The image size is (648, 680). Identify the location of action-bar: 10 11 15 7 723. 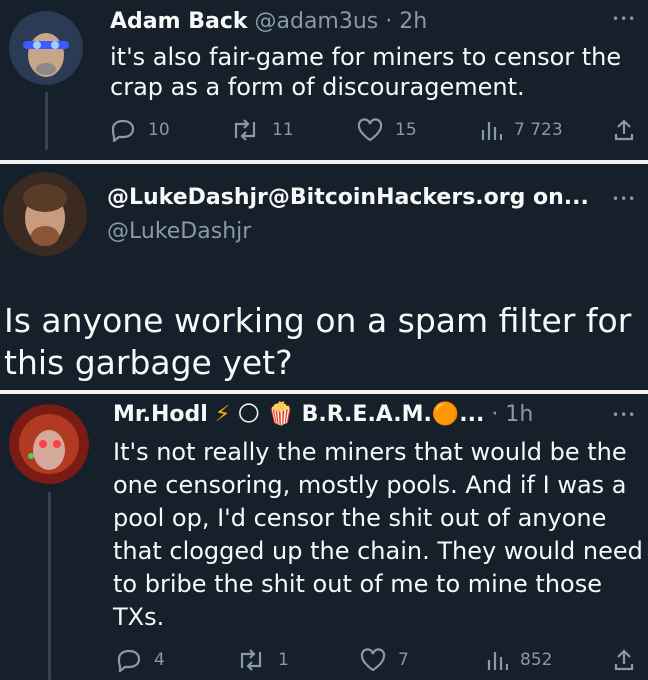
(324, 133).